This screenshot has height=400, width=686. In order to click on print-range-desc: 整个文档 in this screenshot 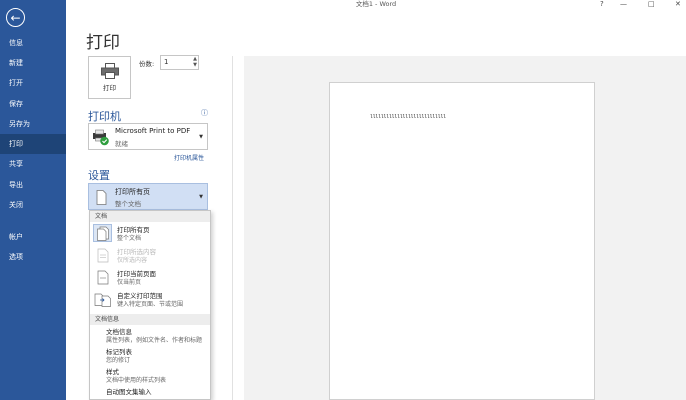, I will do `click(128, 204)`.